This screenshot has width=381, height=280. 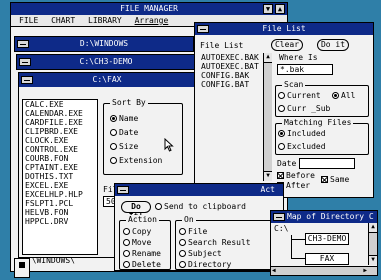 I want to click on map-root: C:\, so click(x=281, y=229).